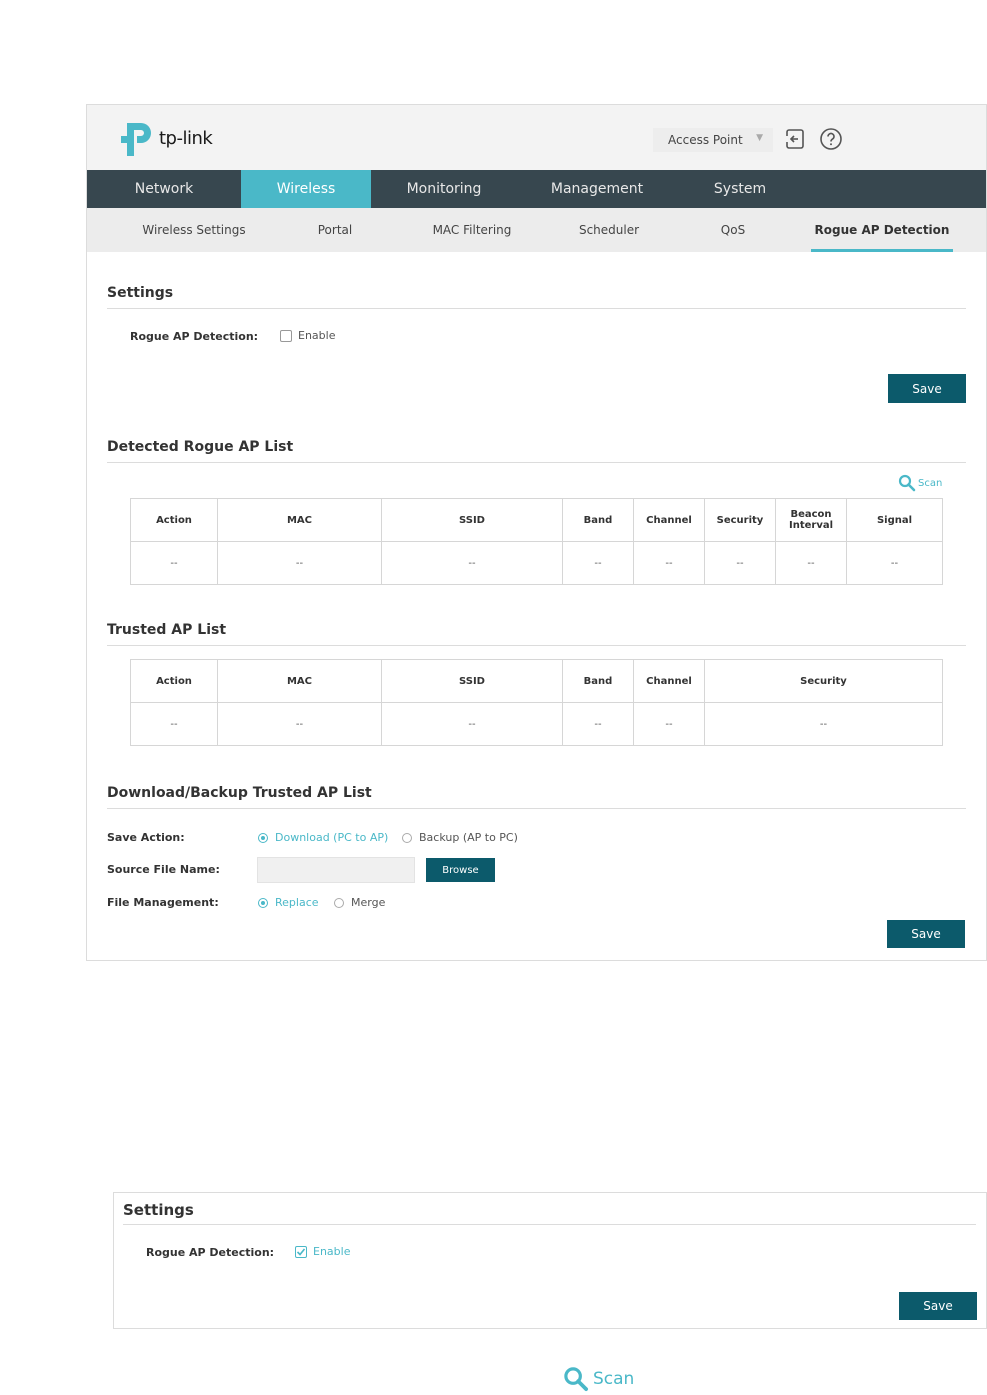 This screenshot has height=1395, width=987. What do you see at coordinates (336, 870) in the screenshot?
I see `source-file-input` at bounding box center [336, 870].